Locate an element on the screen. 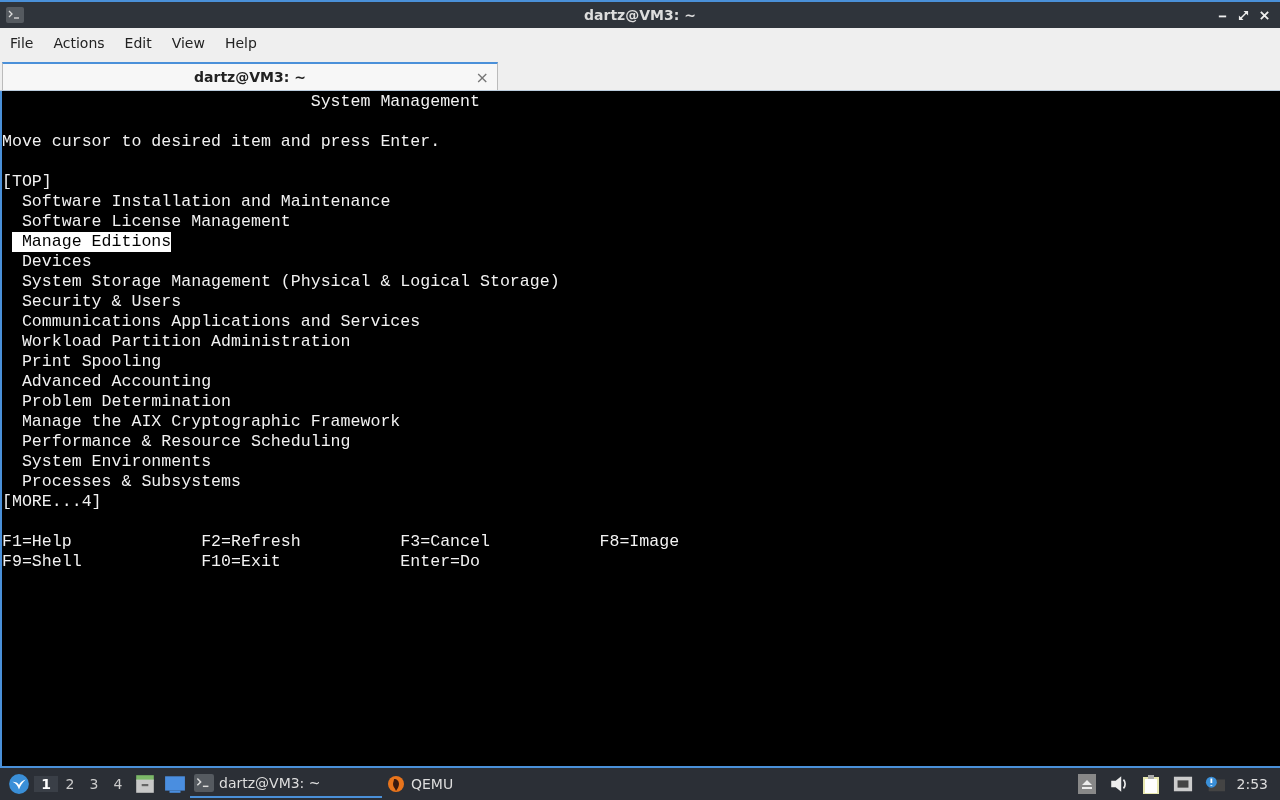 The width and height of the screenshot is (1280, 800). menu-option: Advanced Accounting is located at coordinates (111, 382).